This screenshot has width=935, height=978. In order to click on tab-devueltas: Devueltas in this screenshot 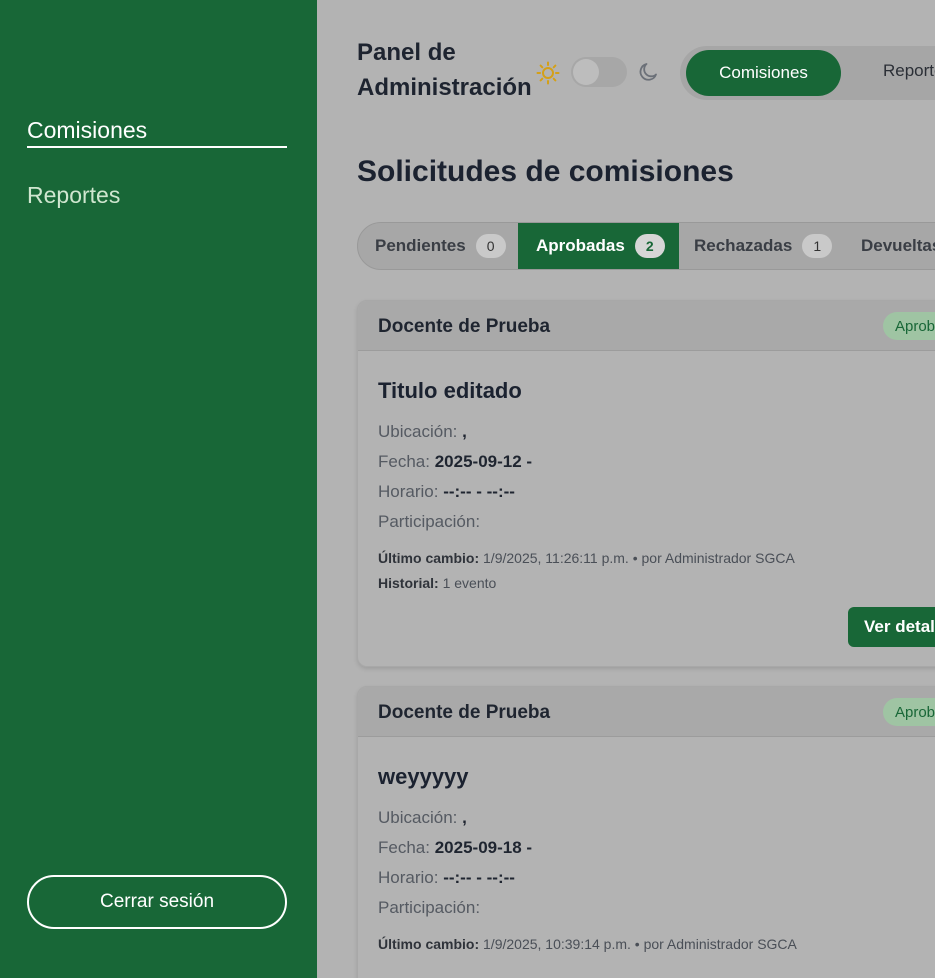, I will do `click(890, 246)`.